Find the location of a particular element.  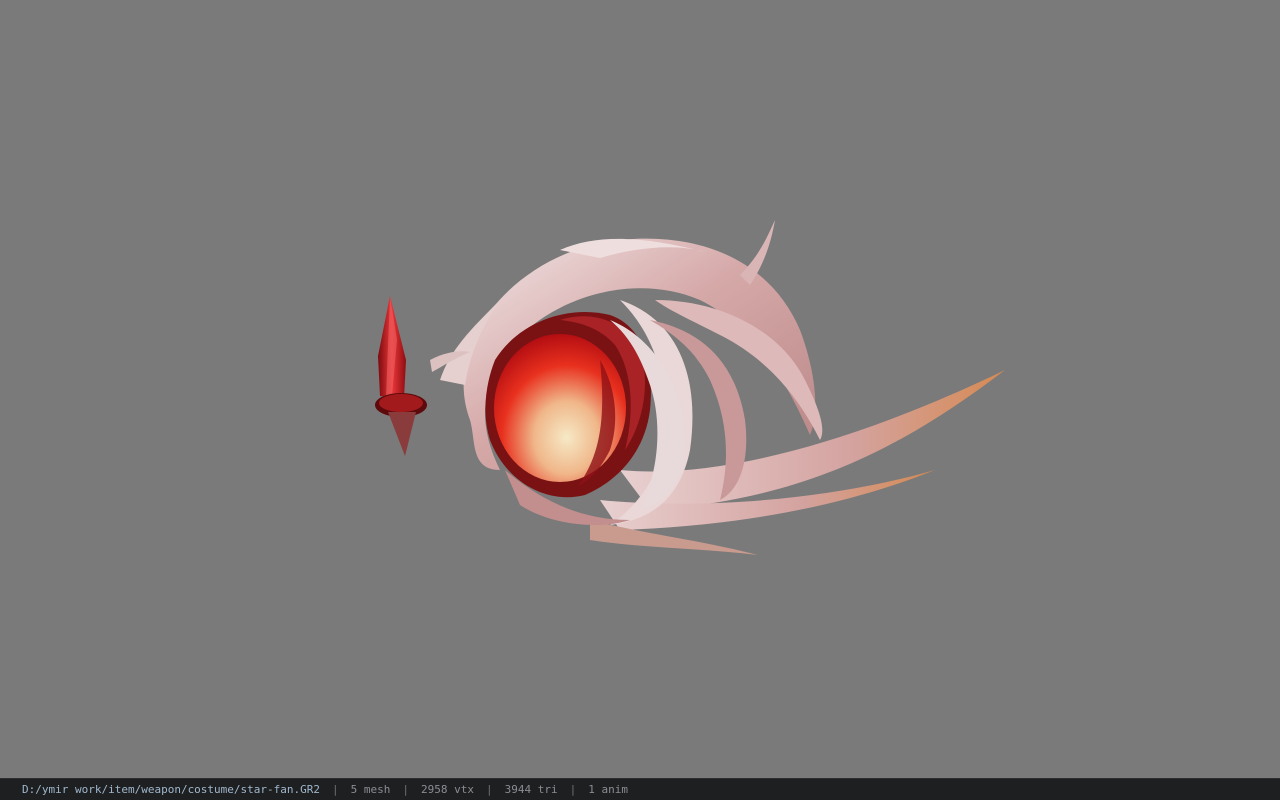

mesh-count-label: 5 mesh is located at coordinates (370, 789).